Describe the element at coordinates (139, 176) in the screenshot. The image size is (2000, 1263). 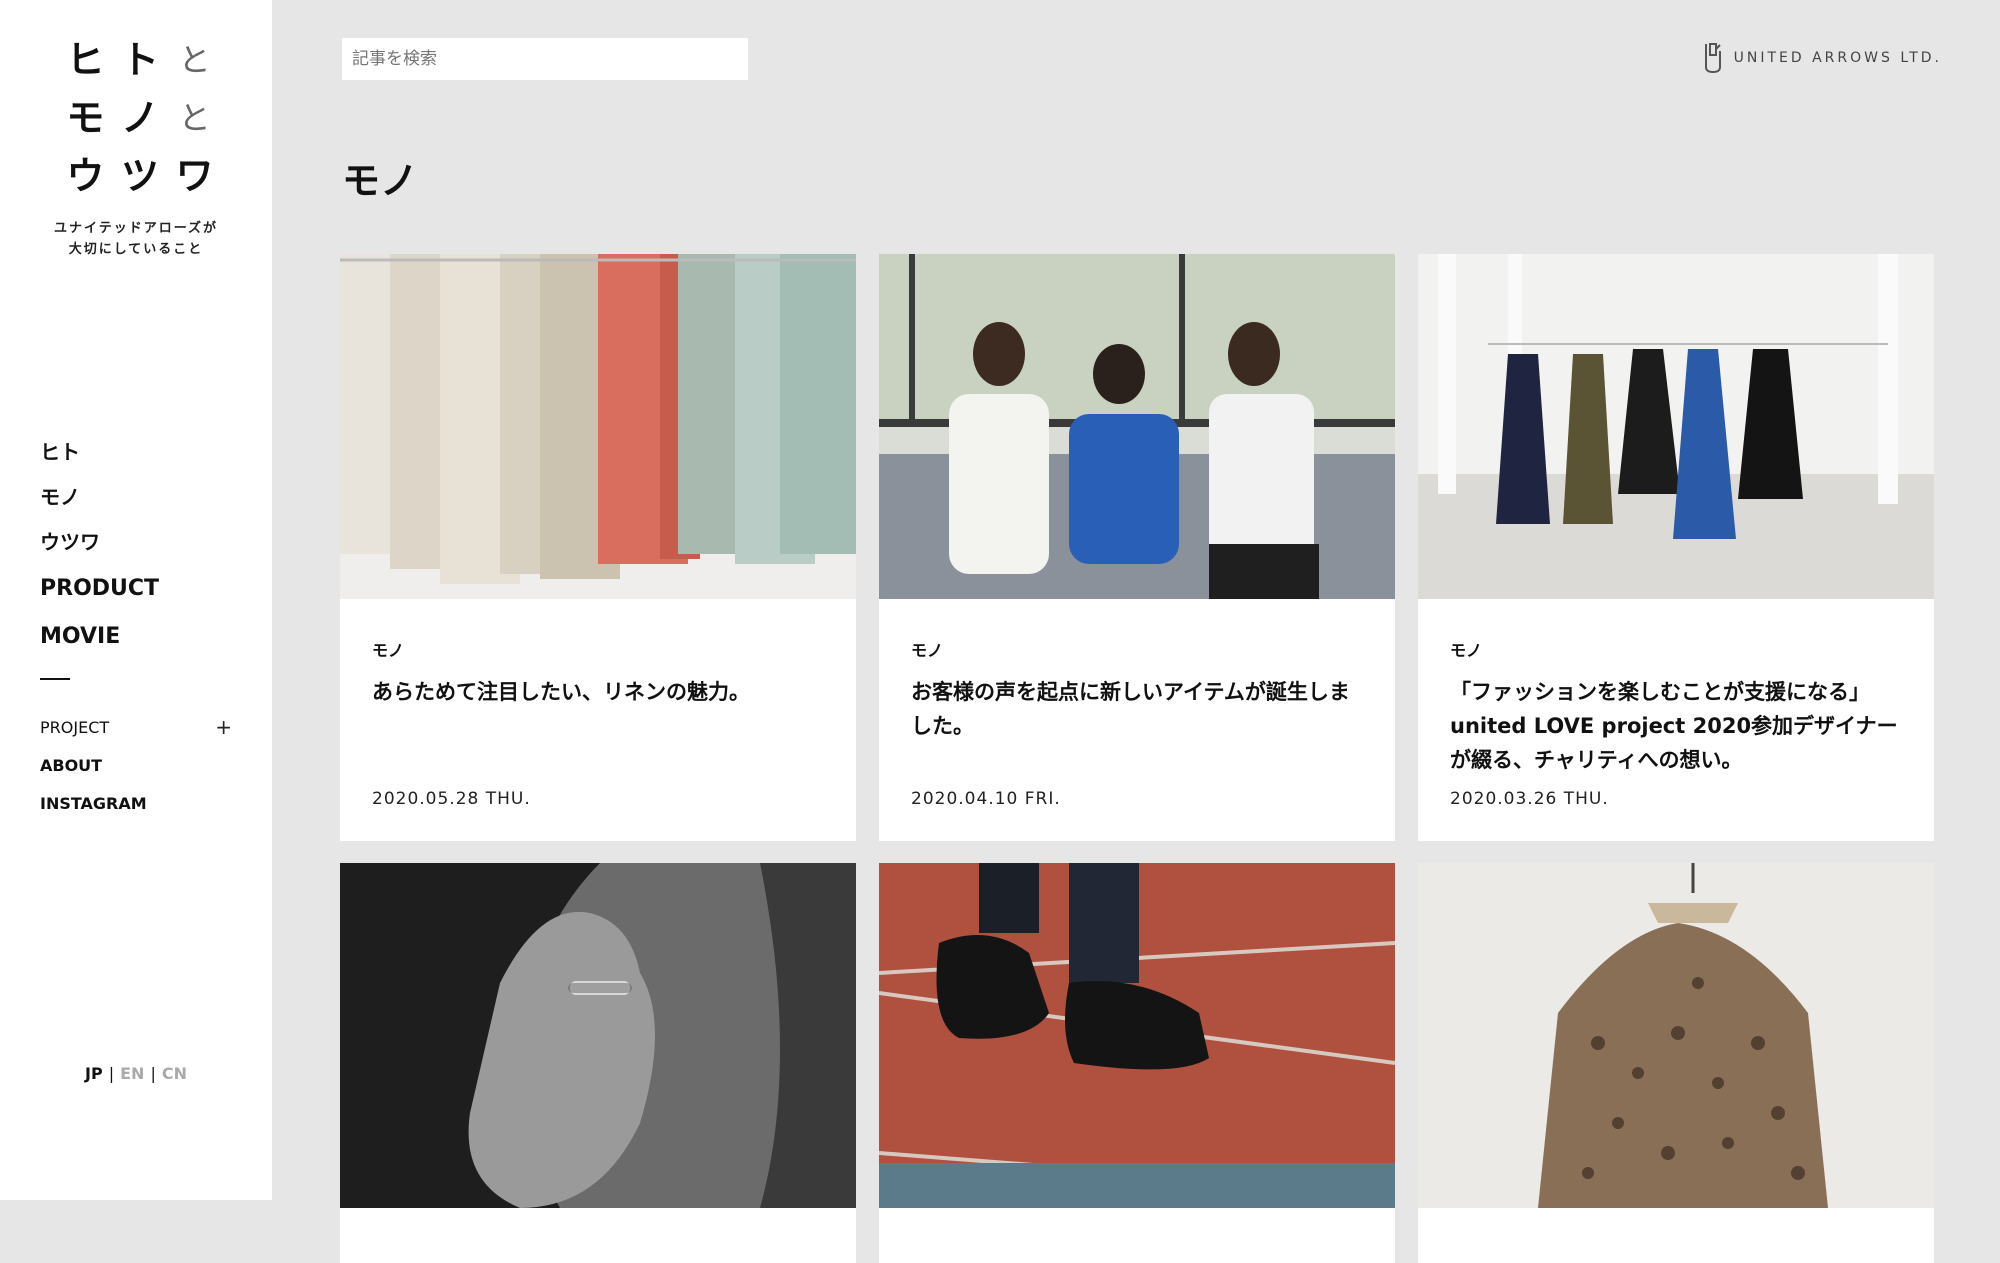
I see `logo-char: ツ` at that location.